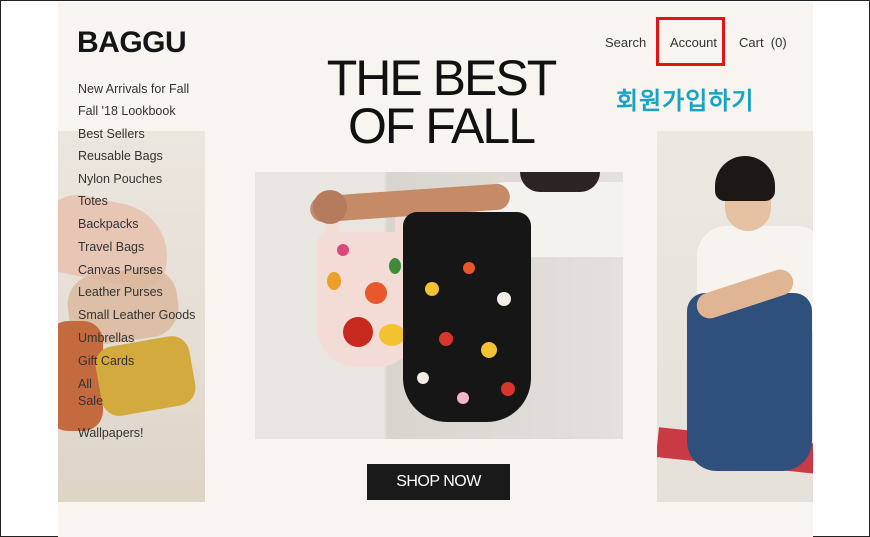 This screenshot has height=537, width=870. I want to click on brand-logo: BAGGU, so click(132, 43).